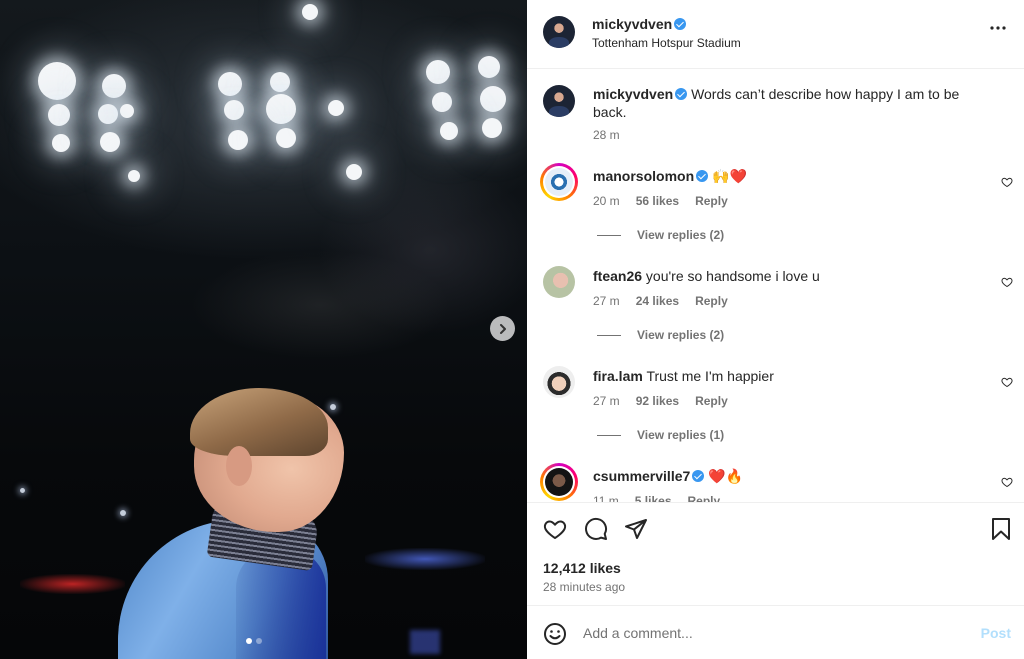 The image size is (1024, 659). I want to click on comment-composer: Post, so click(775, 632).